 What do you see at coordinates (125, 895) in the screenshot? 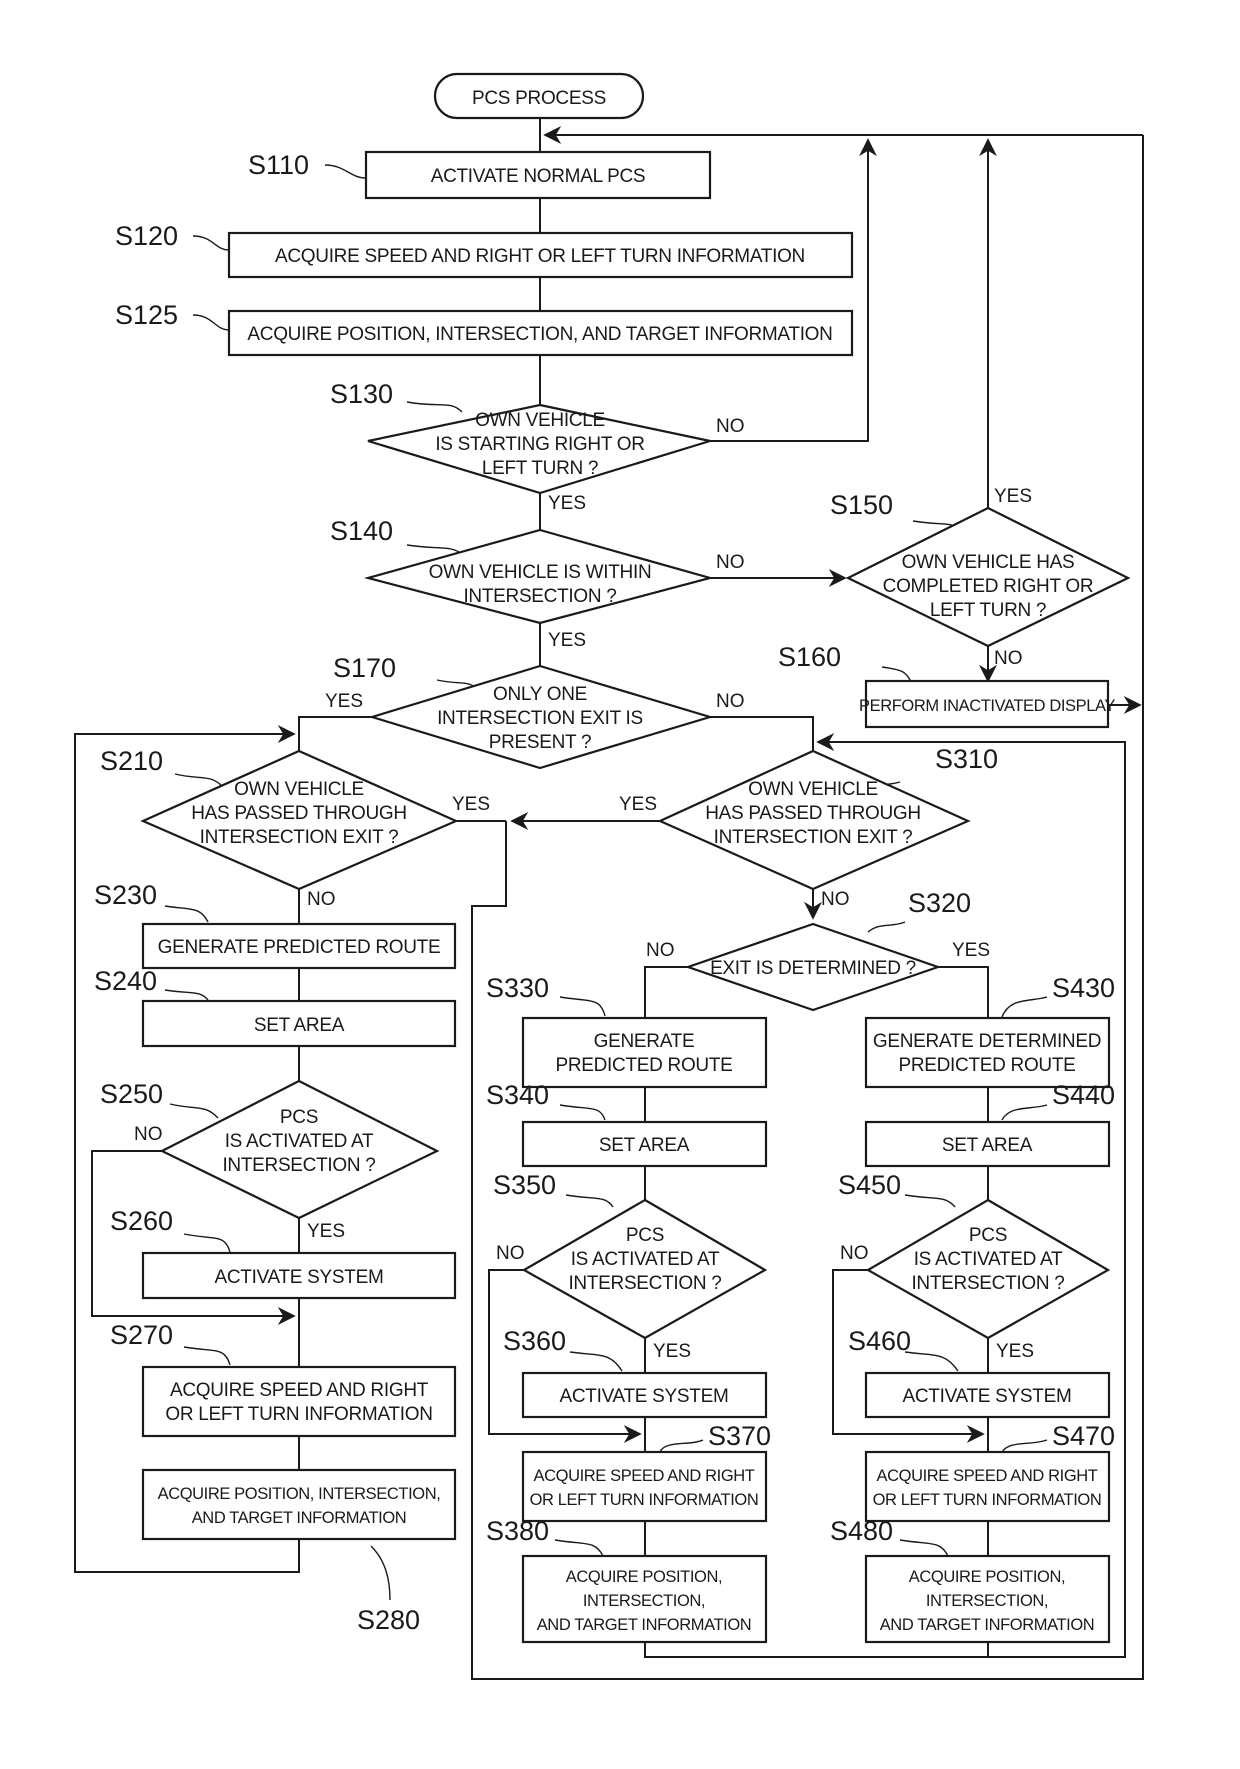
I see `step-label-s230: S230` at bounding box center [125, 895].